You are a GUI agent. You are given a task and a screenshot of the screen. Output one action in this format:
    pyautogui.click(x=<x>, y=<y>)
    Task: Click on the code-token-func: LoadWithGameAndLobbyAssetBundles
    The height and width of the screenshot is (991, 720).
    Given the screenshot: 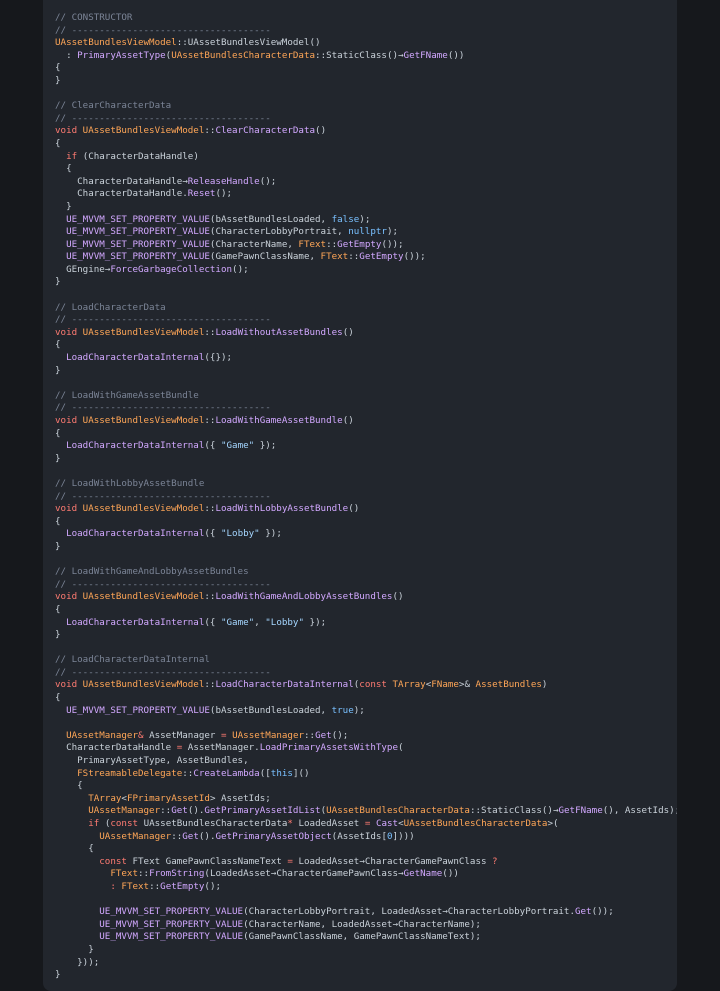 What is the action you would take?
    pyautogui.click(x=304, y=597)
    